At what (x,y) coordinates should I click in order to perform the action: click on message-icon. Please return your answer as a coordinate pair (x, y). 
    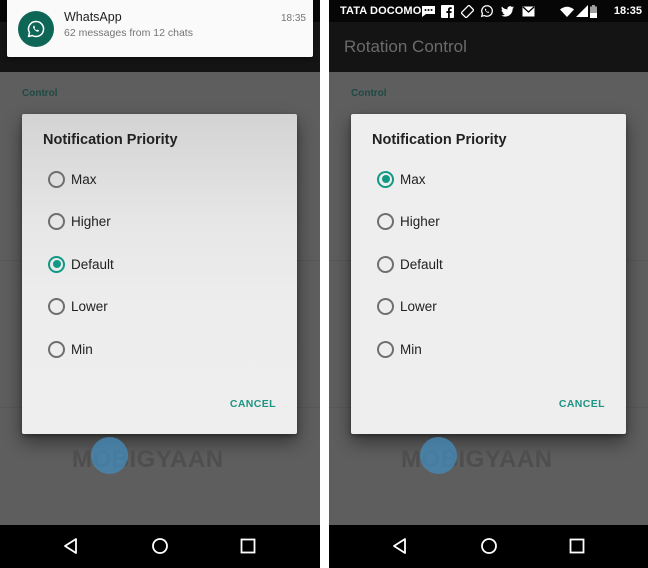
    Looking at the image, I should click on (428, 11).